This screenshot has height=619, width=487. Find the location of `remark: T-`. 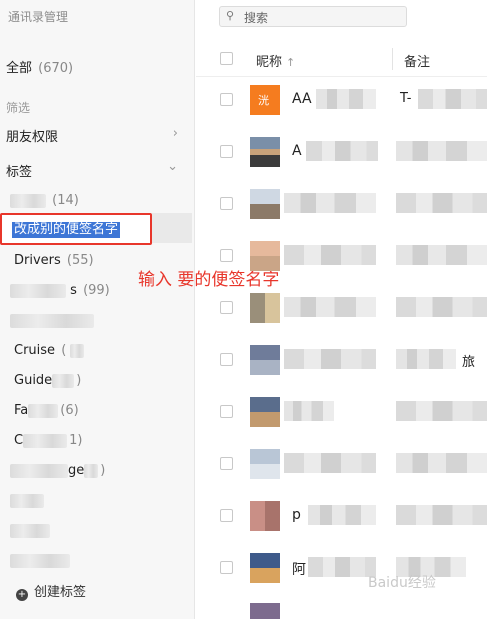

remark: T- is located at coordinates (406, 98).